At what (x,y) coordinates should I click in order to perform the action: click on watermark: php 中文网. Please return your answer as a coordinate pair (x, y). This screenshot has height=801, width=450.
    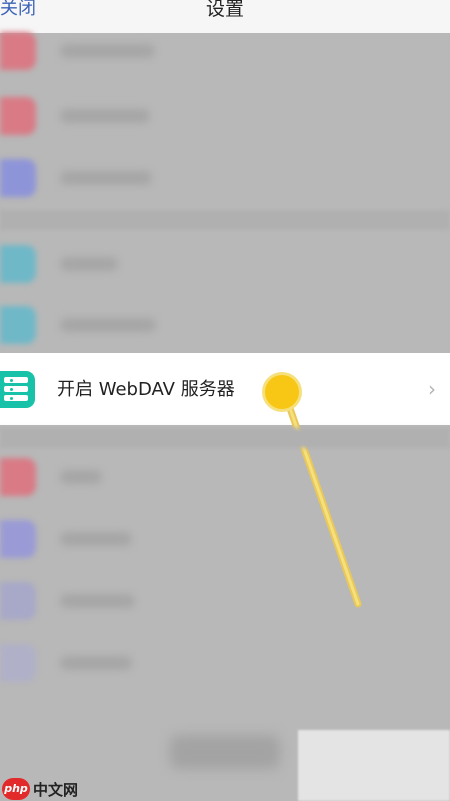
    Looking at the image, I should click on (40, 789).